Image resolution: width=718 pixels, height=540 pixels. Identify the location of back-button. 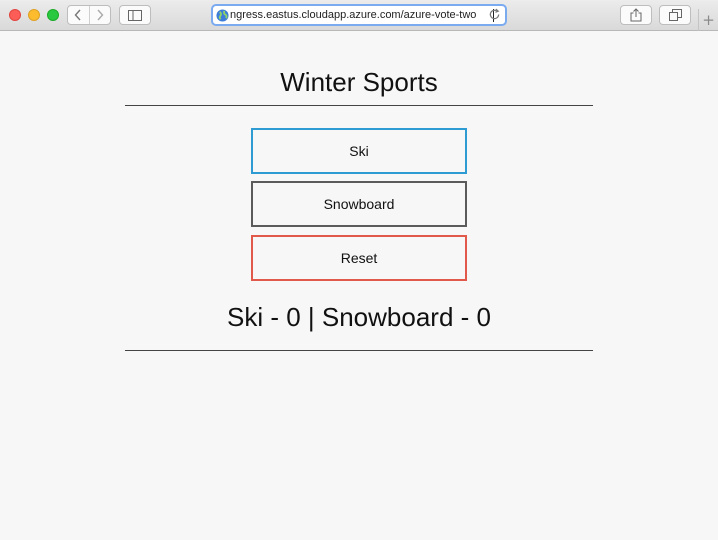
(78, 15).